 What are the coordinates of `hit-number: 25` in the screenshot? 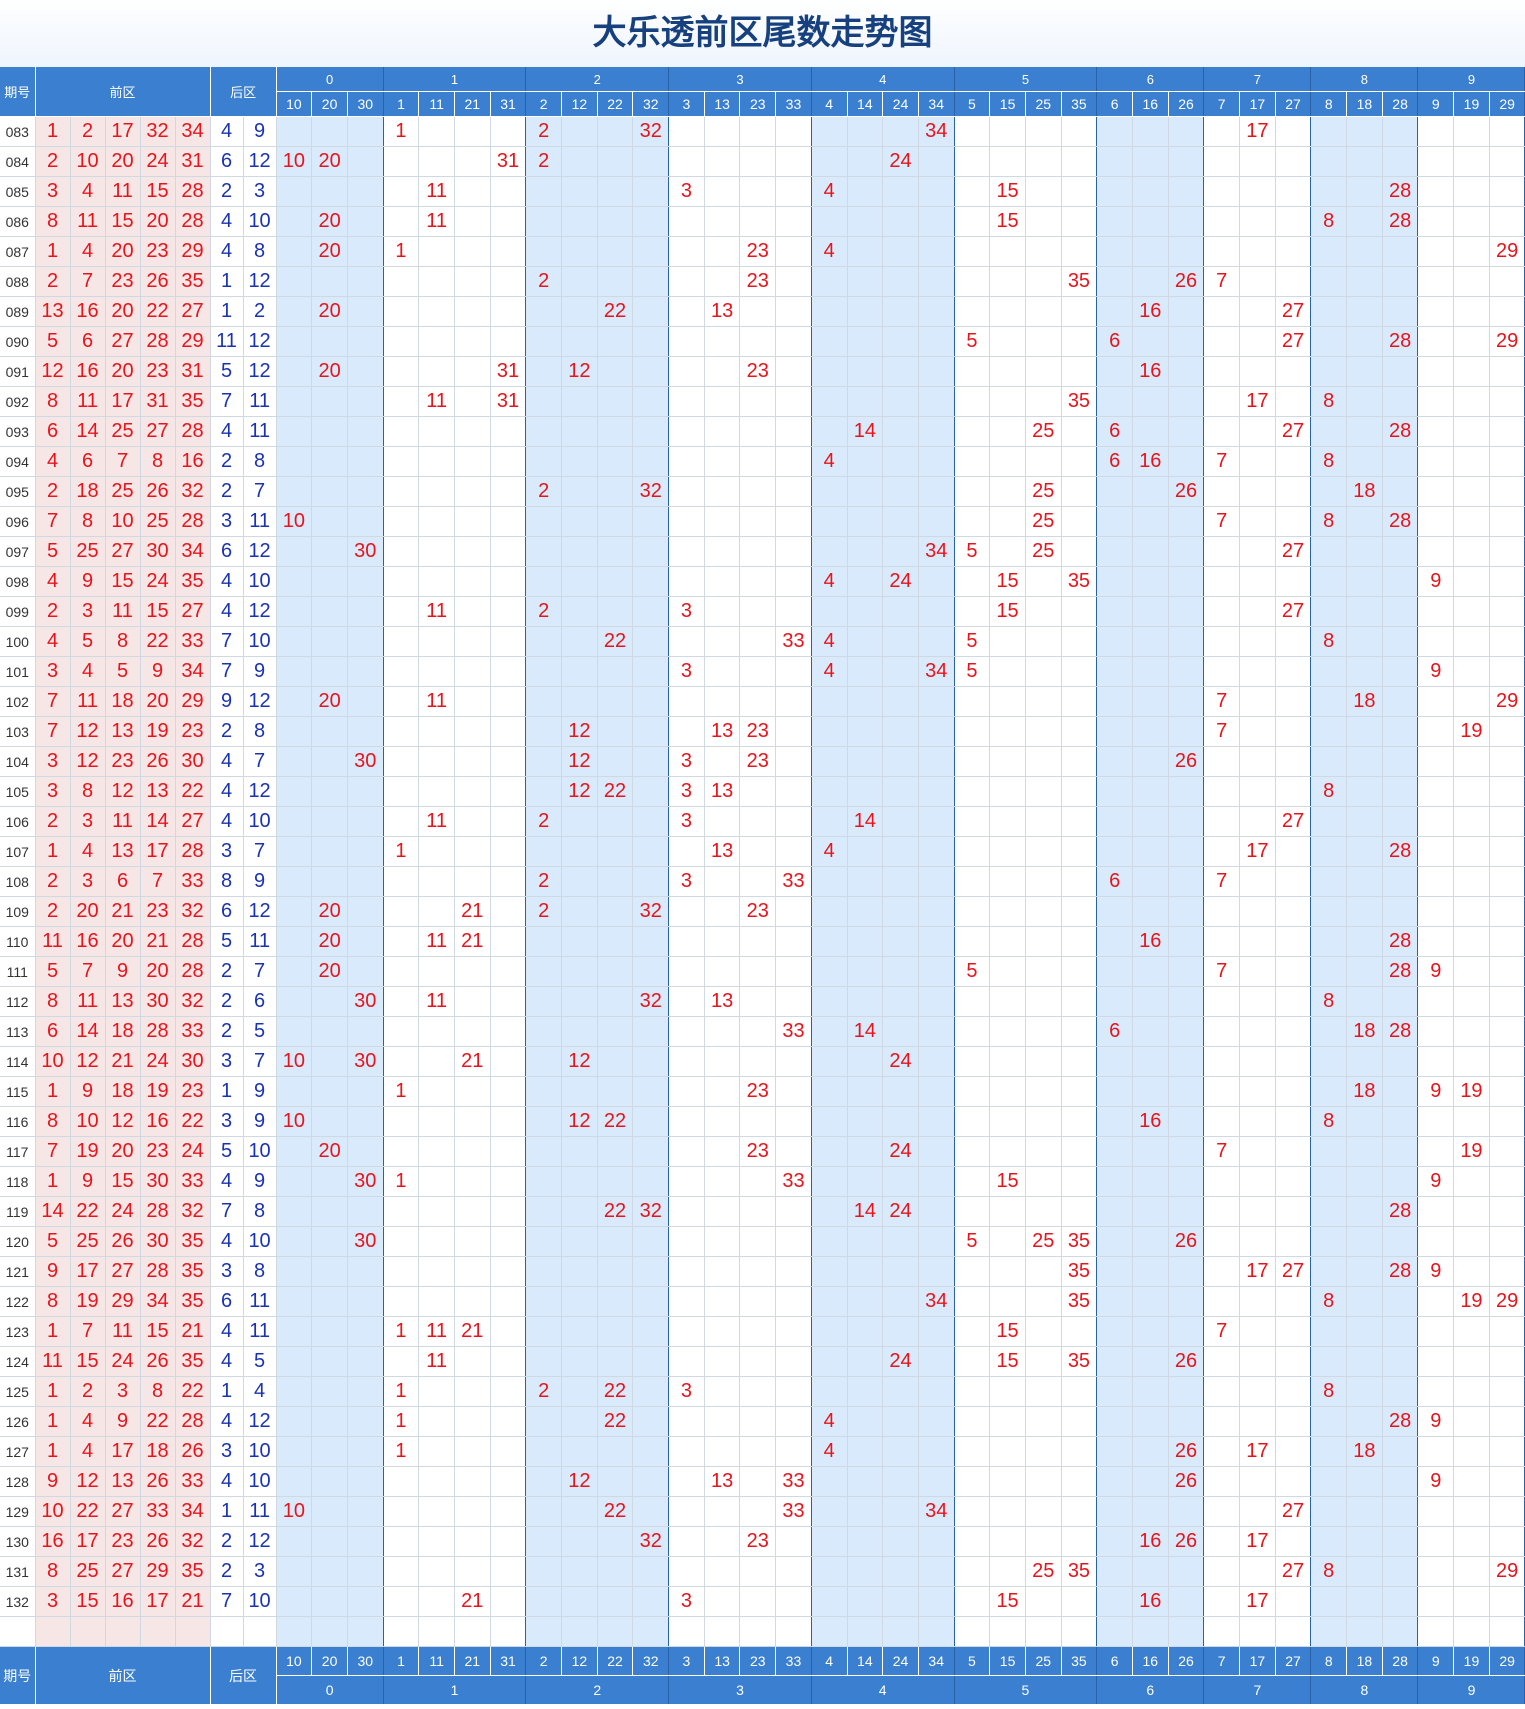 It's located at (1043, 521).